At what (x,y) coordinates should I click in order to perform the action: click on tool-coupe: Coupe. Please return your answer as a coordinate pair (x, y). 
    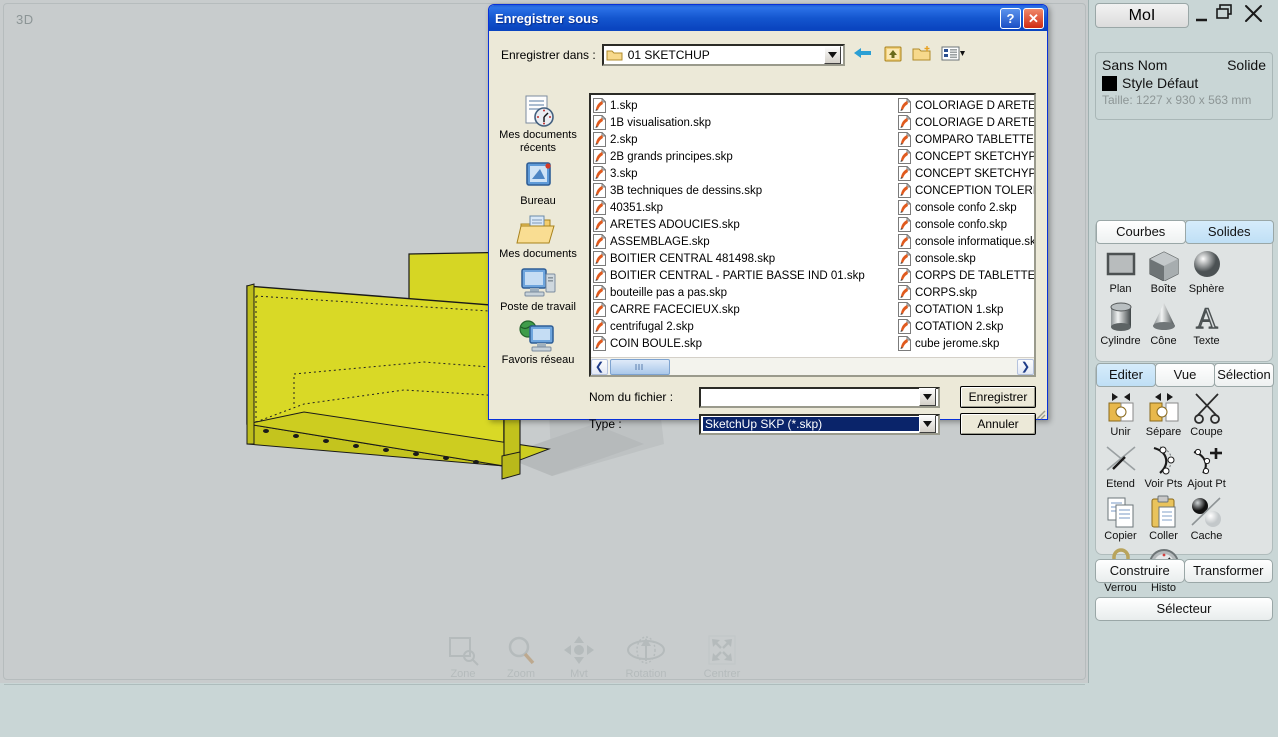
    Looking at the image, I should click on (1206, 414).